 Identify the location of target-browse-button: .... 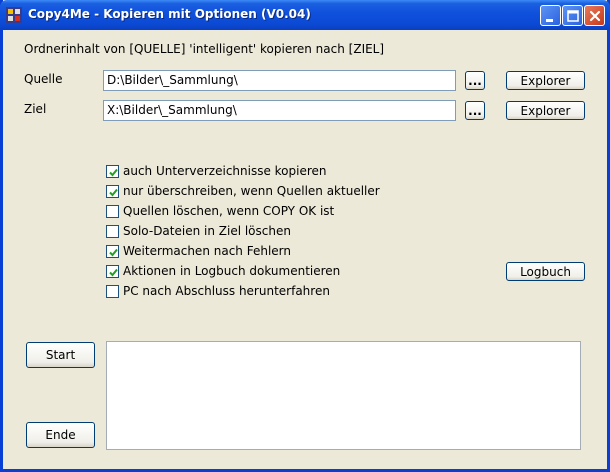
(475, 110).